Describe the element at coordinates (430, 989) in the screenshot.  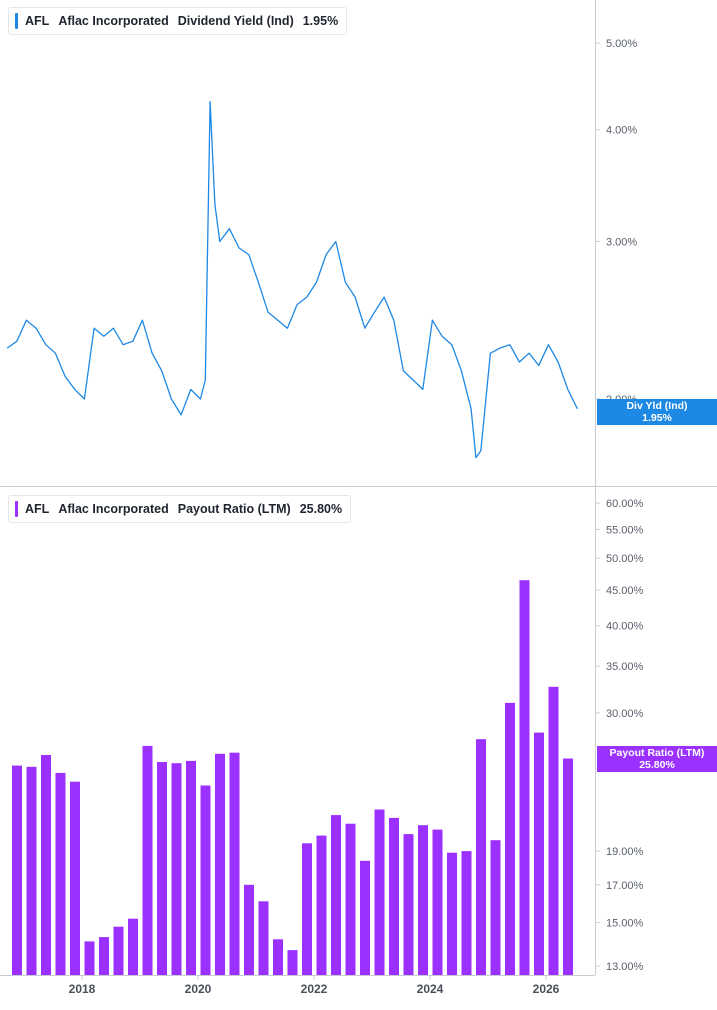
I see `x-tick-label: 2024` at that location.